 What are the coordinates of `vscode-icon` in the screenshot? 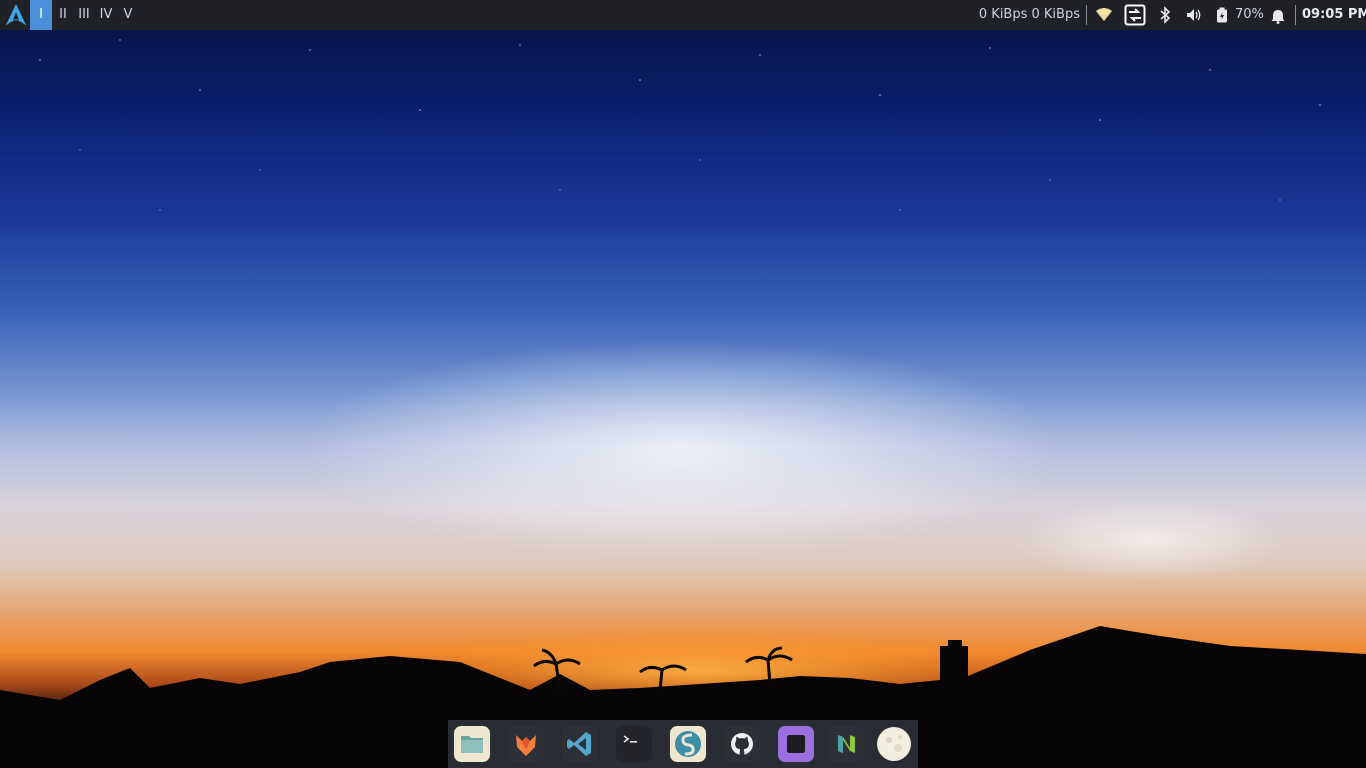 It's located at (580, 744).